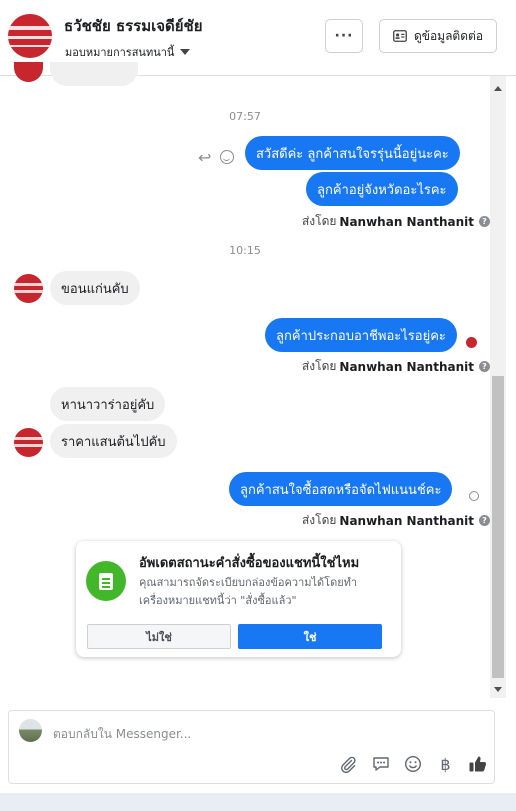  I want to click on emoji-icon, so click(413, 764).